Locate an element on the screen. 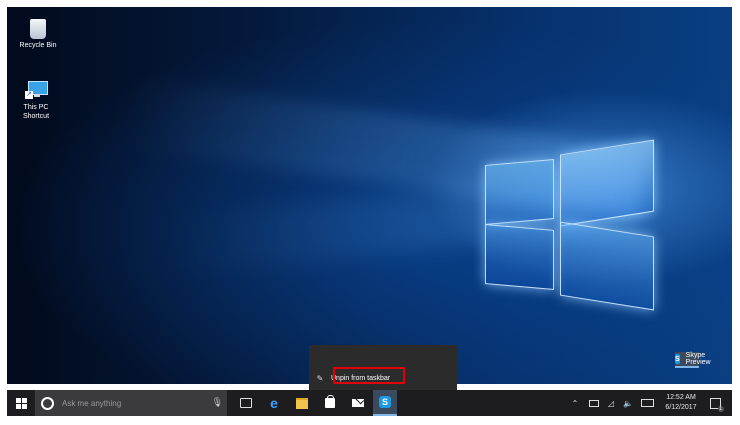  network-tray-button: ◿ is located at coordinates (611, 403).